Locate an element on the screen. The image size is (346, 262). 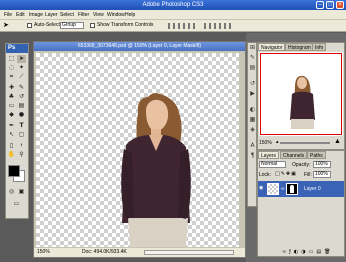
panel-tool-presets-icon: ✎ is located at coordinates (252, 57).